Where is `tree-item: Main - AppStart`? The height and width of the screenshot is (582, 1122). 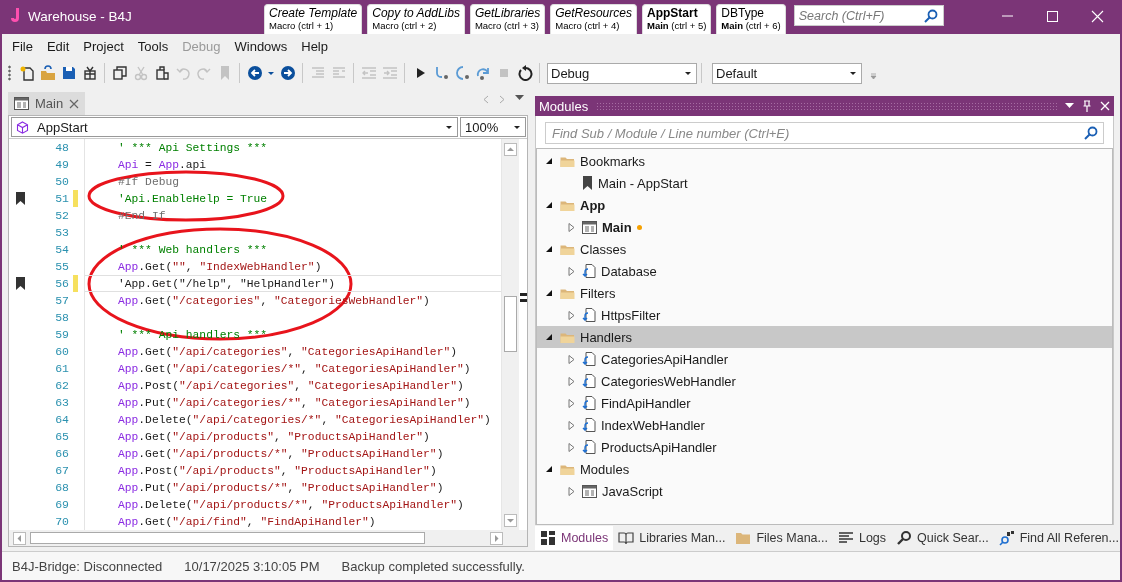 tree-item: Main - AppStart is located at coordinates (643, 183).